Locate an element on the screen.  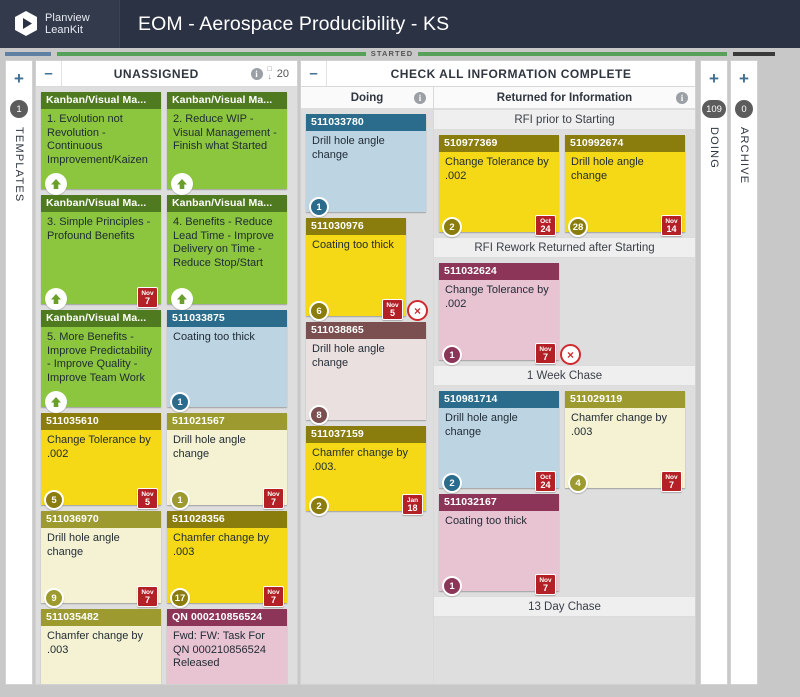
planview-logo-icon is located at coordinates (26, 24).